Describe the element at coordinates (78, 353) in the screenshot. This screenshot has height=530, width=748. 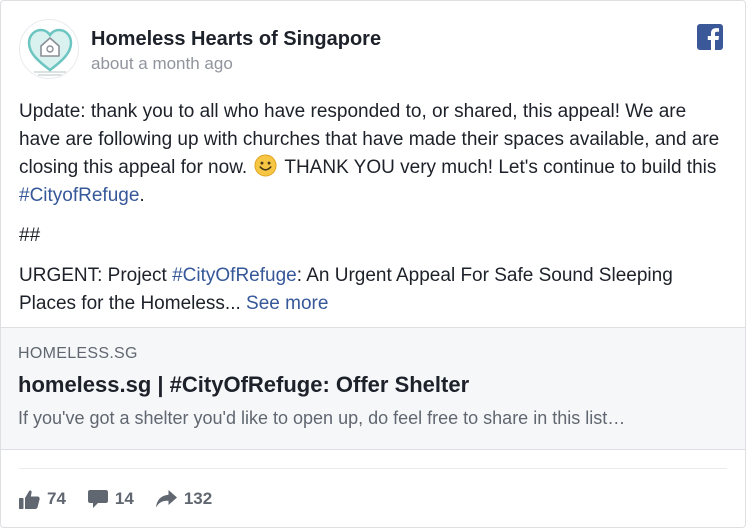
I see `link-domain: HOMELESS.SG` at that location.